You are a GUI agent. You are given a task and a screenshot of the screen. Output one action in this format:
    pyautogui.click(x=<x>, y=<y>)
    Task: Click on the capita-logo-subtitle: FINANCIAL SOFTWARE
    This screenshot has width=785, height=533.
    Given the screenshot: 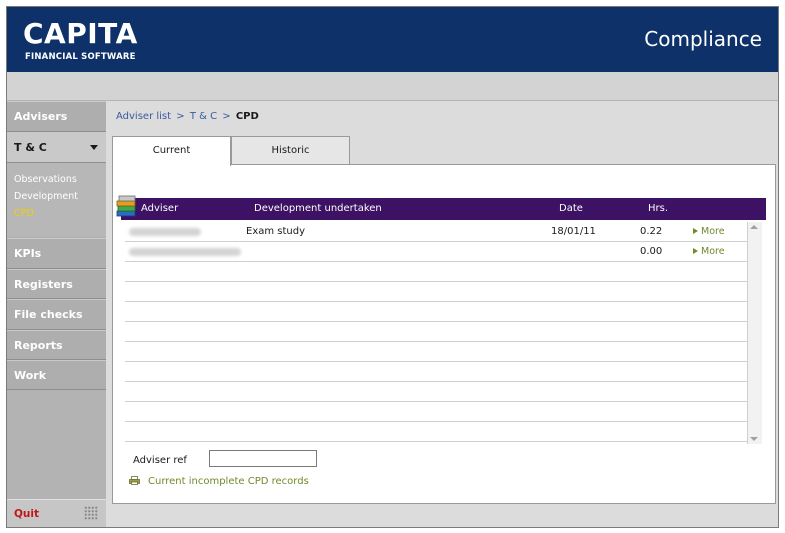 What is the action you would take?
    pyautogui.click(x=80, y=57)
    